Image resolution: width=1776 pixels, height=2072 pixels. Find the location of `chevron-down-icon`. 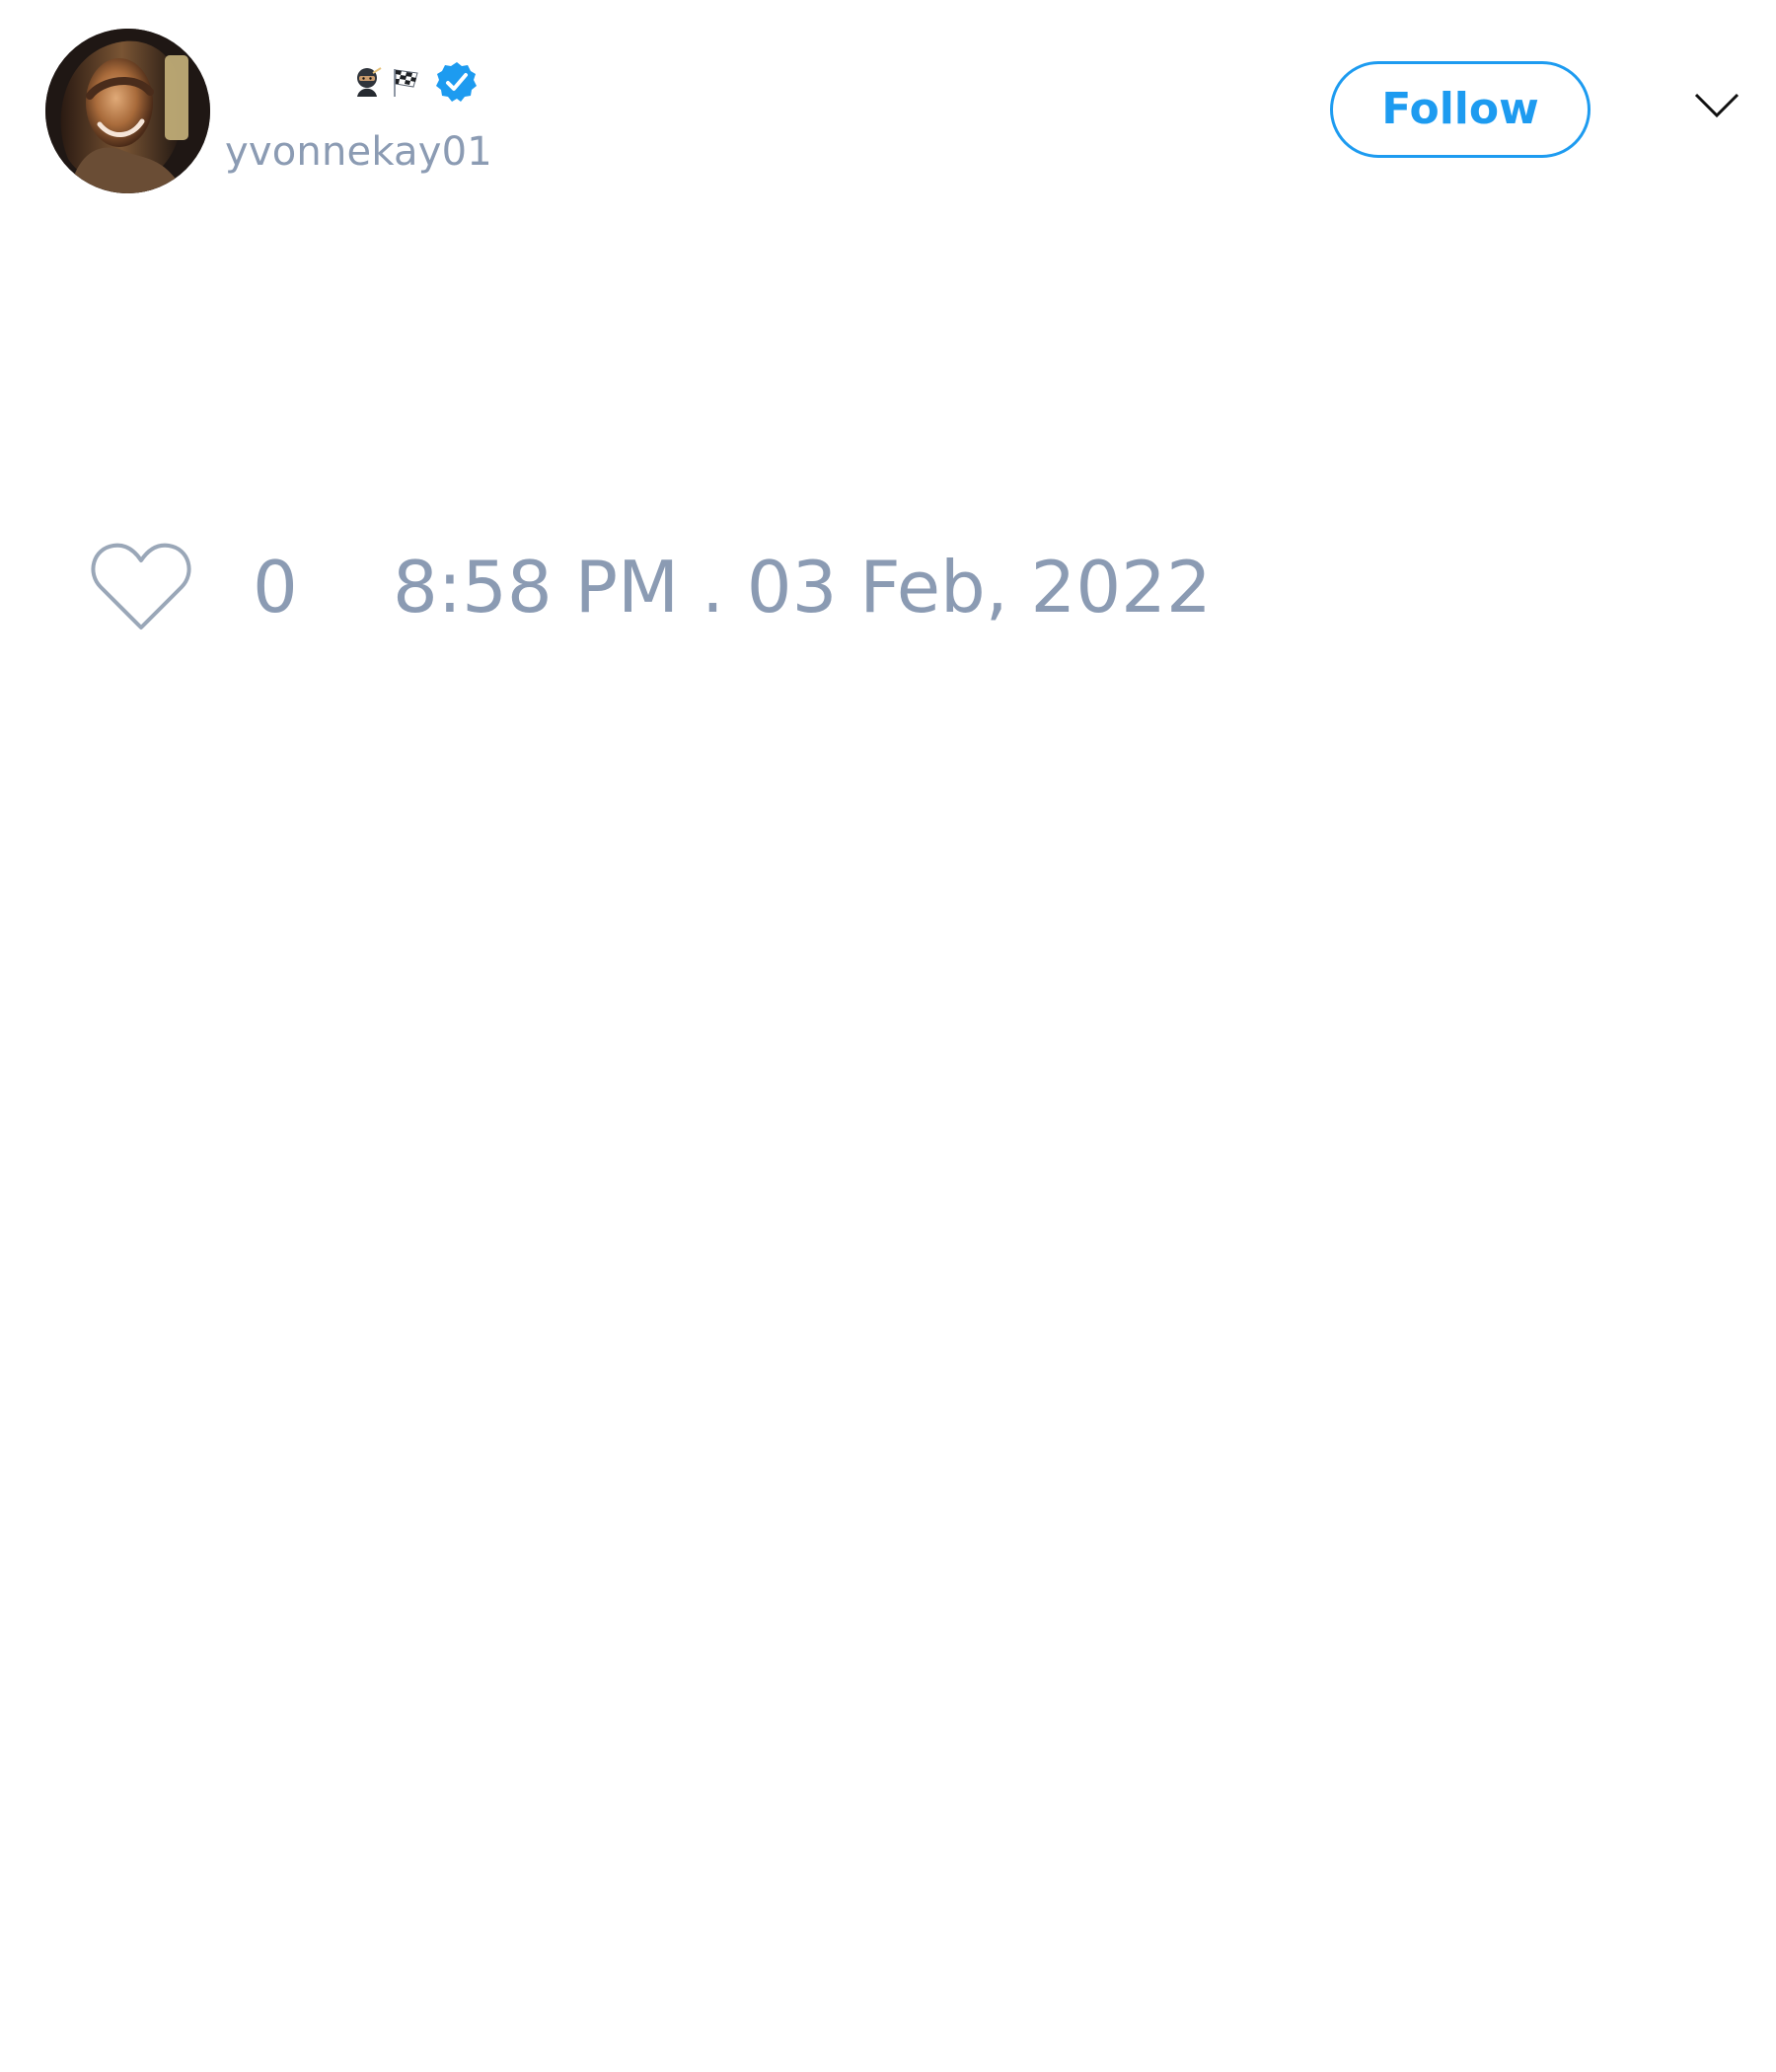

chevron-down-icon is located at coordinates (1717, 106).